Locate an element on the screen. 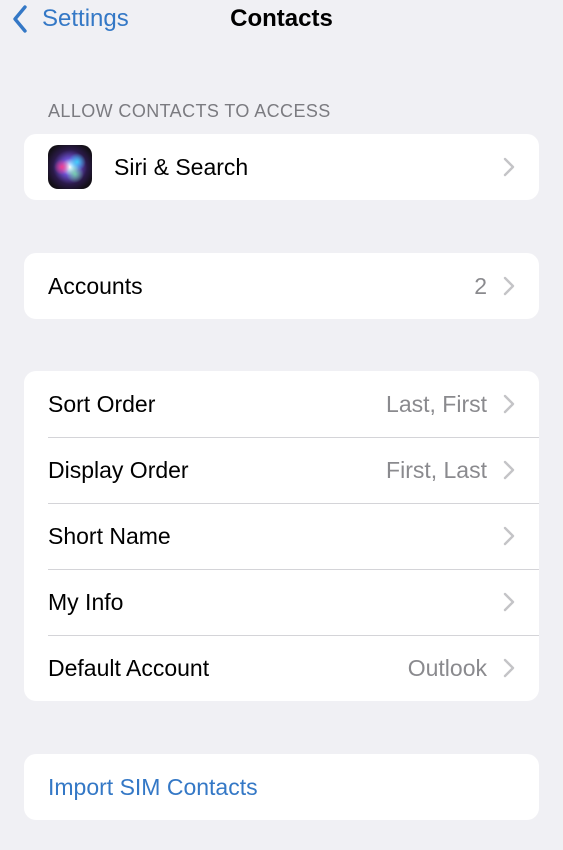 This screenshot has height=850, width=563. navigation-bar: Settings Contacts is located at coordinates (281, 20).